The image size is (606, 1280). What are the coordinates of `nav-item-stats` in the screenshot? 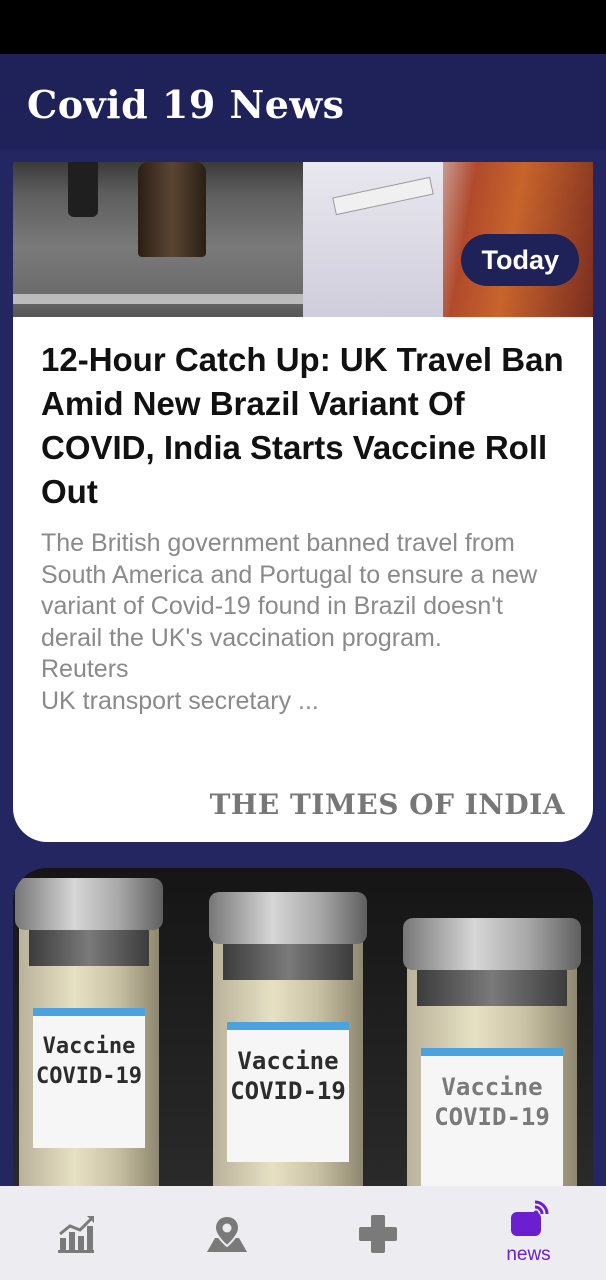 It's located at (75, 1233).